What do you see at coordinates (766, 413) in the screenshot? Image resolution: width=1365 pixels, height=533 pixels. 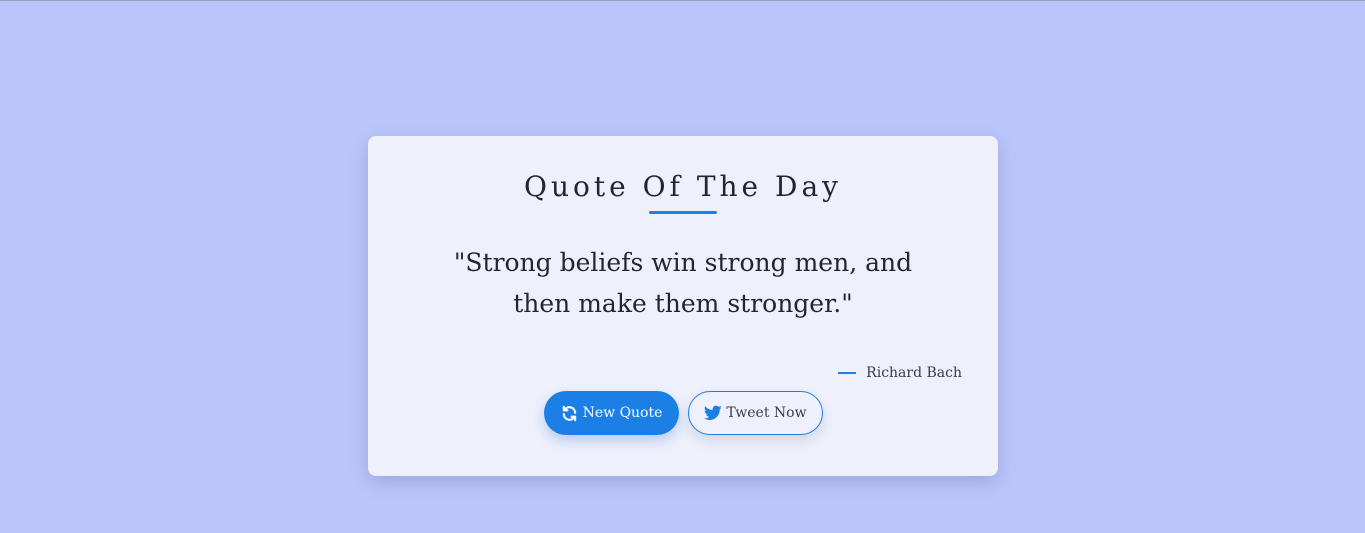 I see `tweet-now-label: Tweet Now` at bounding box center [766, 413].